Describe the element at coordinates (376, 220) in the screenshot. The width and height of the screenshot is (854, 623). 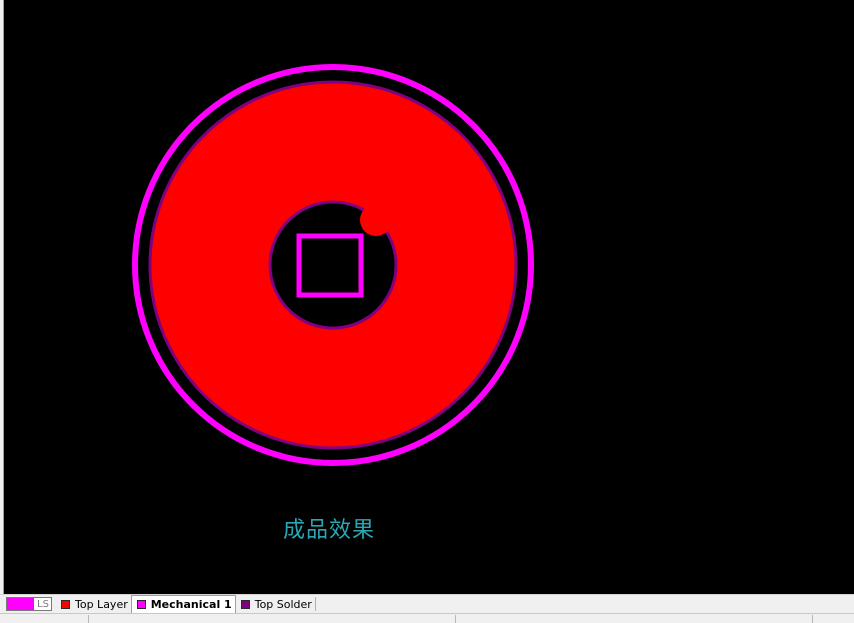
I see `notch-circle` at that location.